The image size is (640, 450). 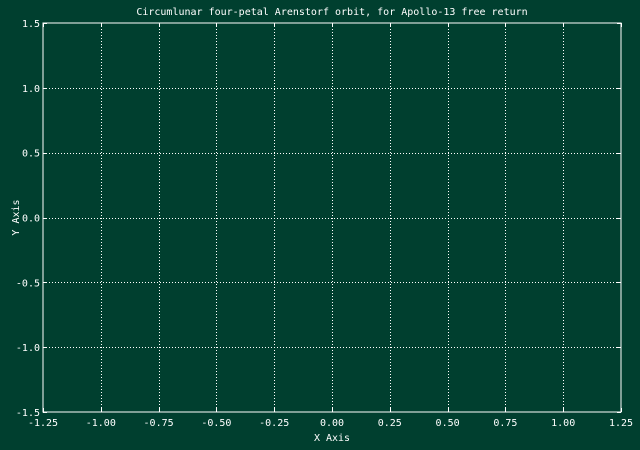 What do you see at coordinates (216, 423) in the screenshot?
I see `x-tick-label: -0.50` at bounding box center [216, 423].